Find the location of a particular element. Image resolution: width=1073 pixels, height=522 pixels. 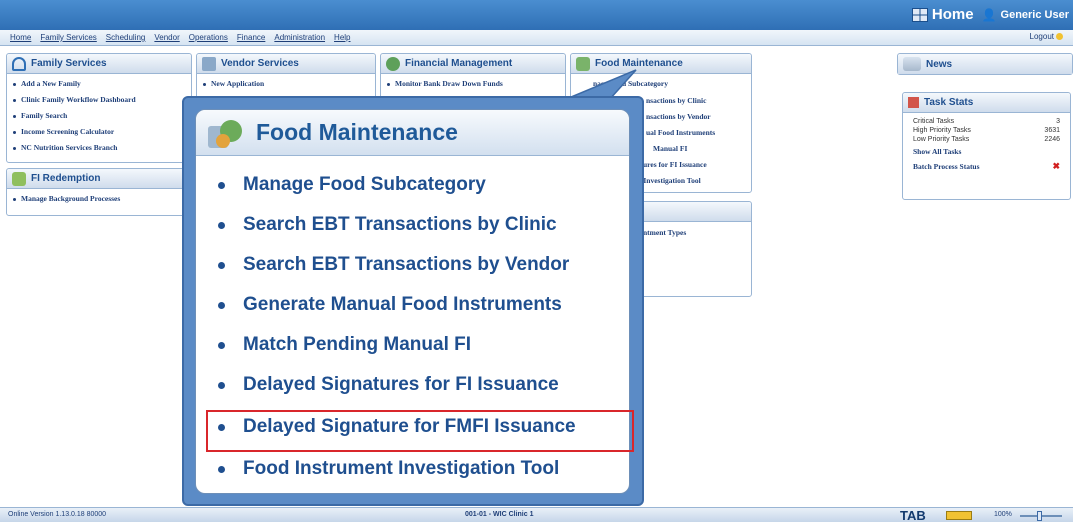

zoom-item-match-pending: Match Pending Manual FI is located at coordinates (344, 345).